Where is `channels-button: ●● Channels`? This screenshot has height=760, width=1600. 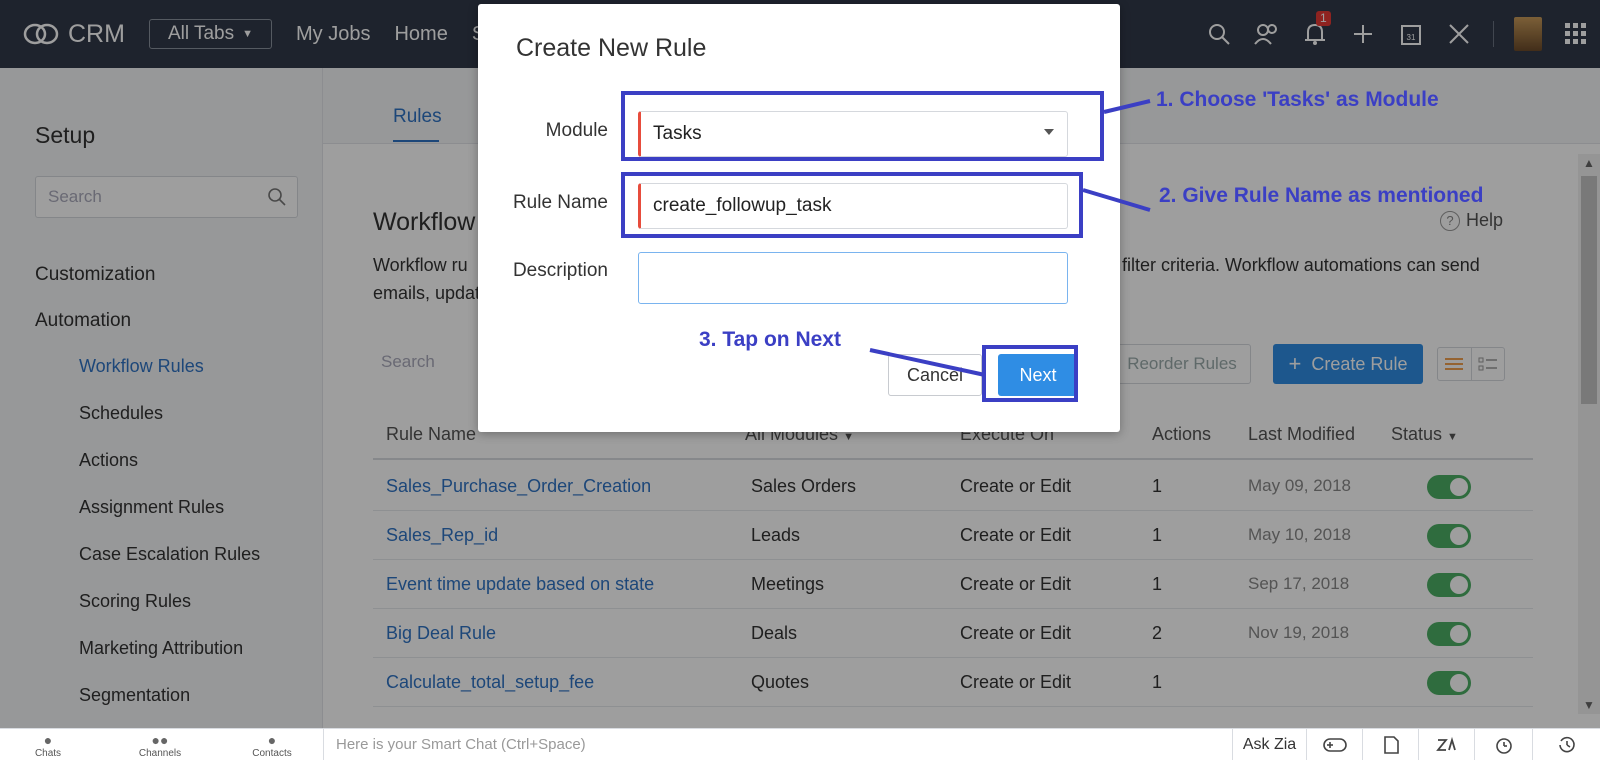 channels-button: ●● Channels is located at coordinates (160, 745).